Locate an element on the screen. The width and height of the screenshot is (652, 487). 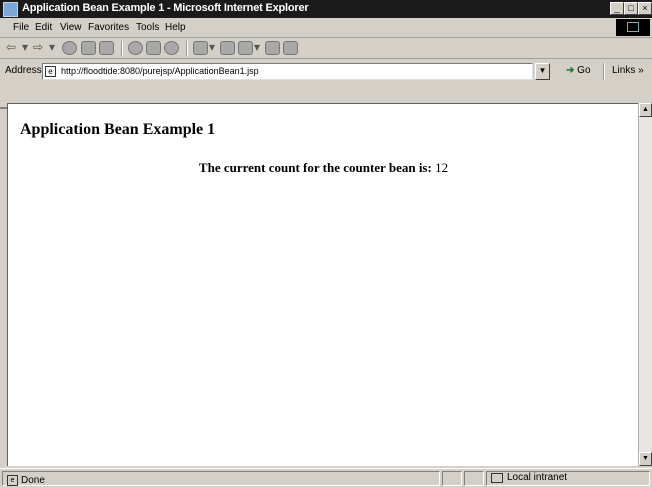
ie-app-icon is located at coordinates (10, 9).